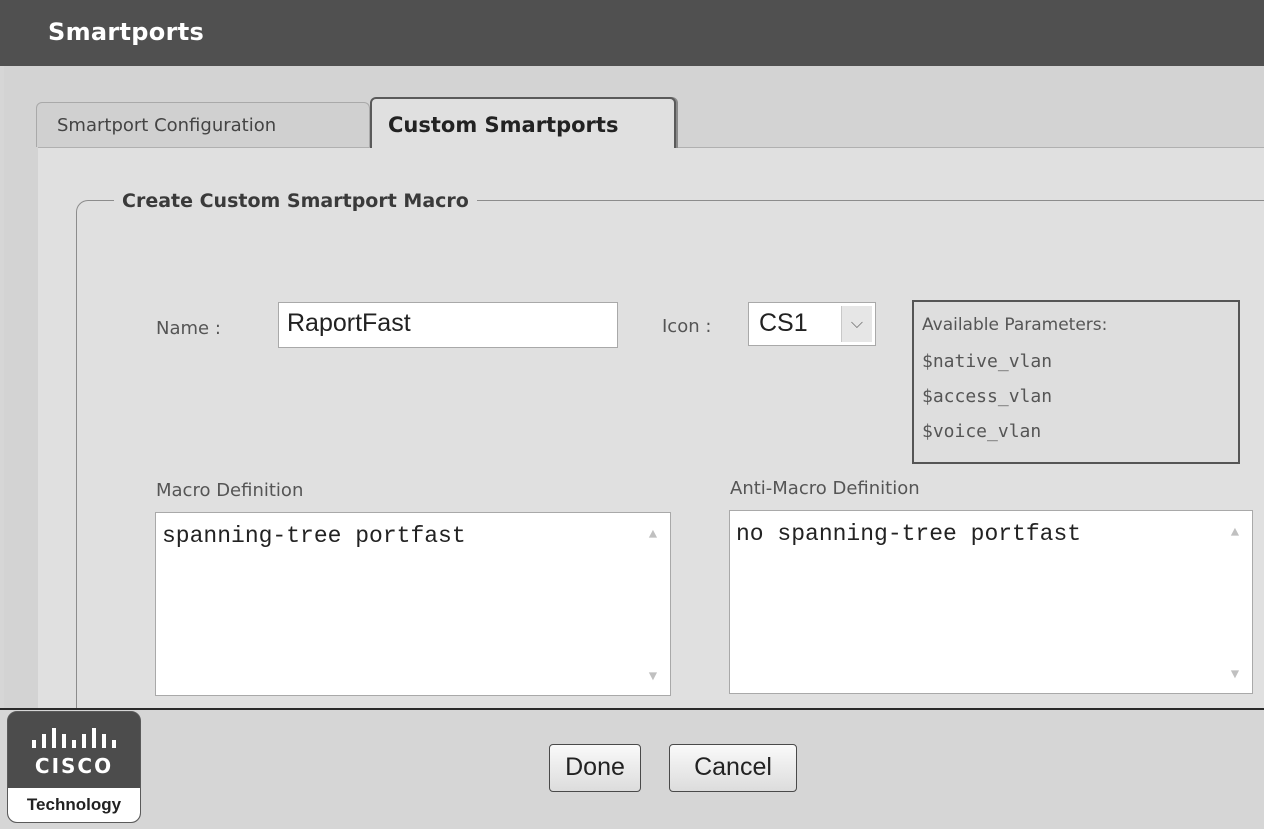 The height and width of the screenshot is (829, 1264). Describe the element at coordinates (909, 534) in the screenshot. I see `anti-macro-definition-text: no spanning-tree portfast` at that location.